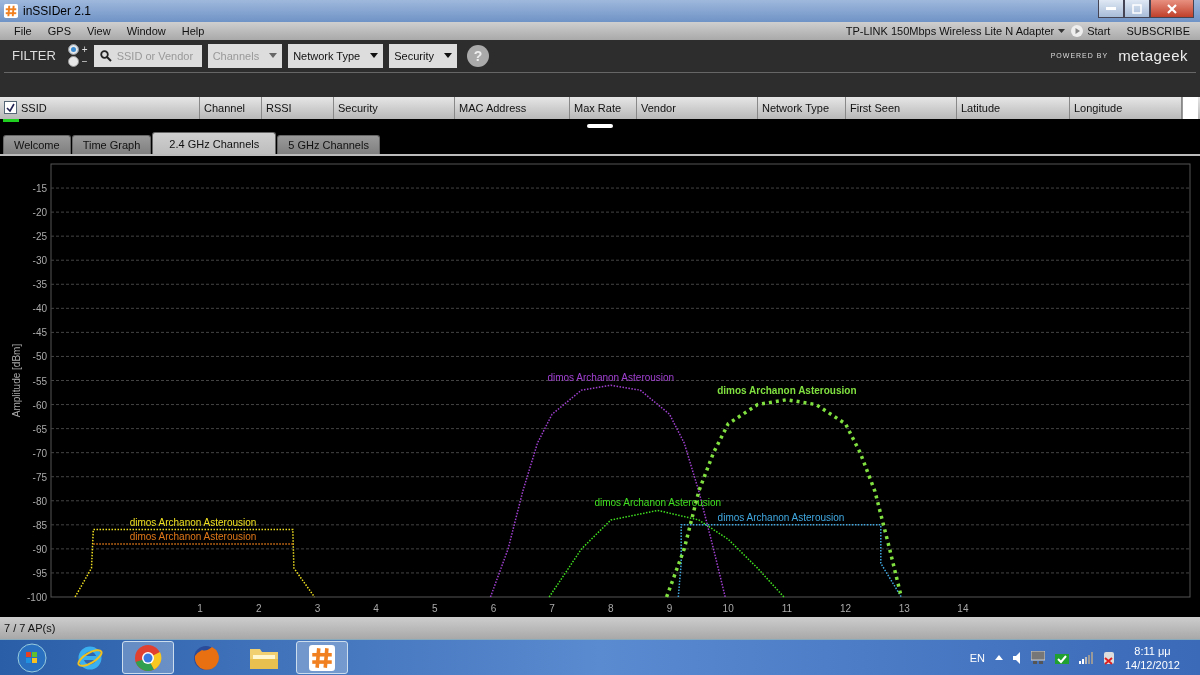 The height and width of the screenshot is (675, 1200). What do you see at coordinates (23, 30) in the screenshot?
I see `menu-item: File` at bounding box center [23, 30].